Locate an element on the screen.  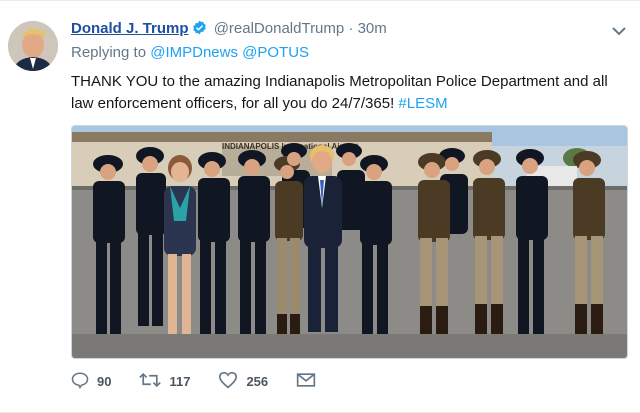
envelope-icon is located at coordinates (310, 381).